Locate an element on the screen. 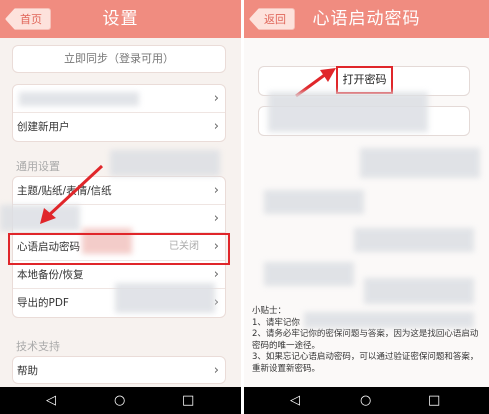  tip-3: 3、如果忘记心语启动密码，可以通过验证密保问题和答案，重新设置新密码。 is located at coordinates (365, 363).